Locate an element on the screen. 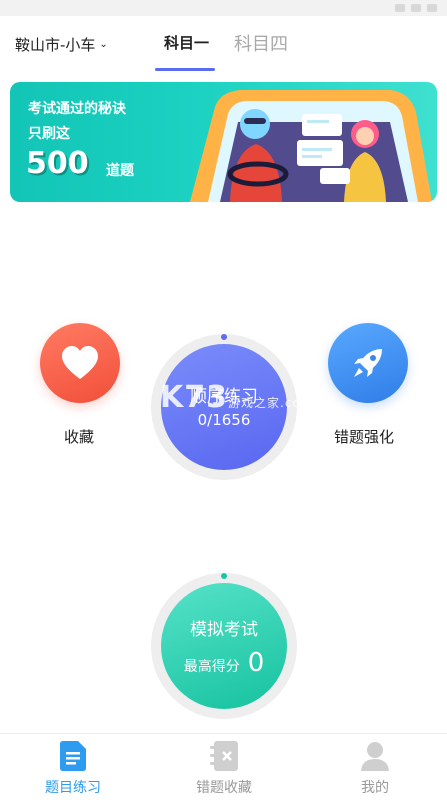 The image size is (447, 800). notebook-icon is located at coordinates (224, 756).